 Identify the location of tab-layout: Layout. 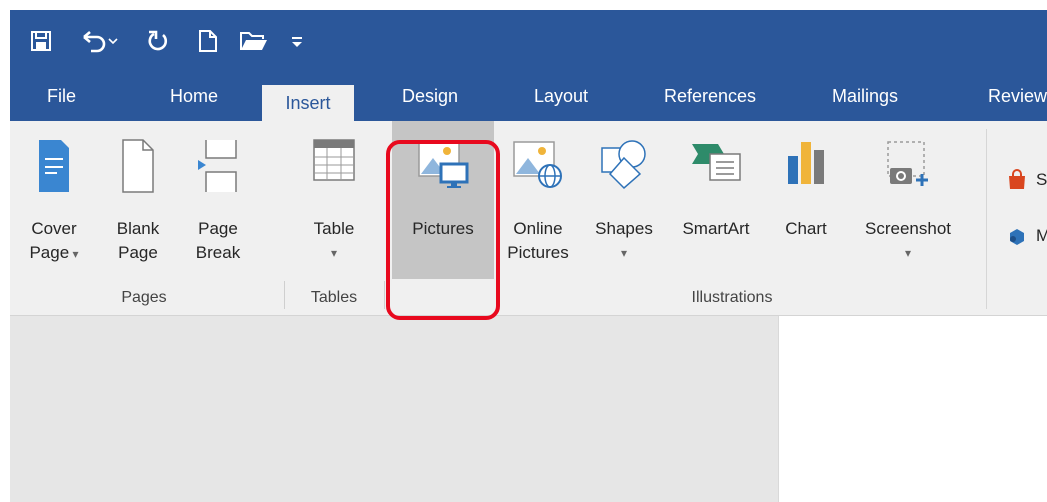
(561, 96).